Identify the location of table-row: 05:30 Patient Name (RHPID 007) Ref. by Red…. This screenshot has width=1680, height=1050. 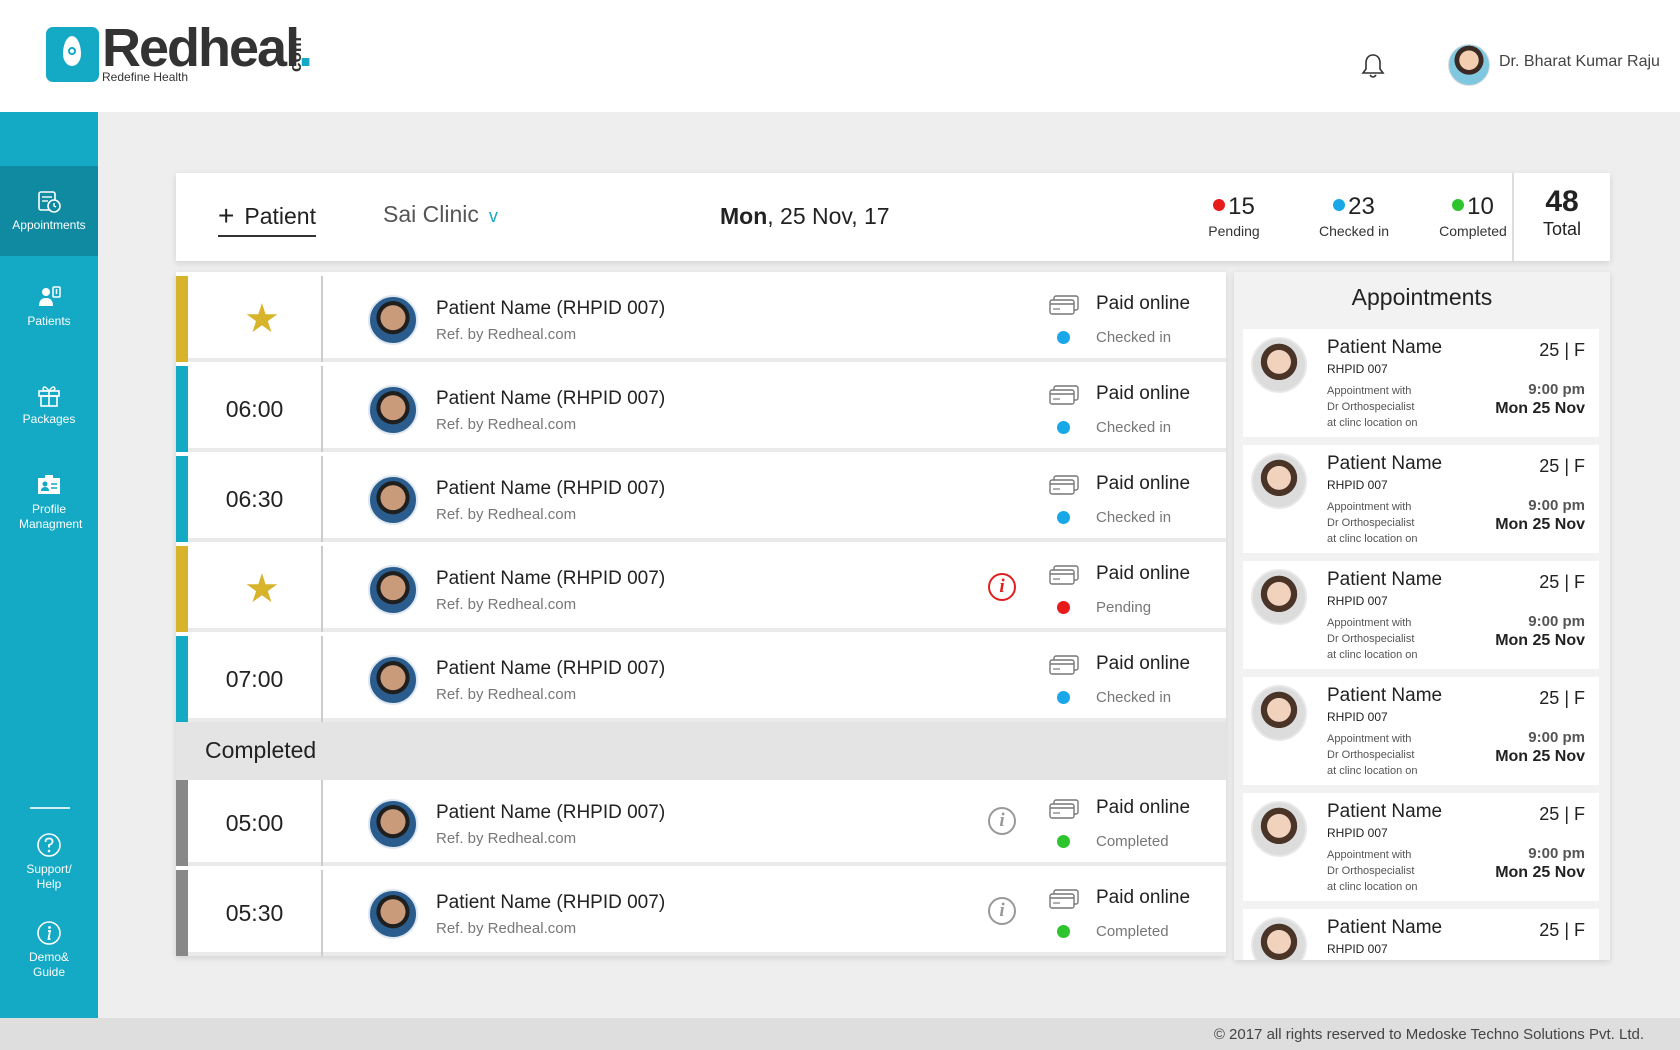
(701, 913).